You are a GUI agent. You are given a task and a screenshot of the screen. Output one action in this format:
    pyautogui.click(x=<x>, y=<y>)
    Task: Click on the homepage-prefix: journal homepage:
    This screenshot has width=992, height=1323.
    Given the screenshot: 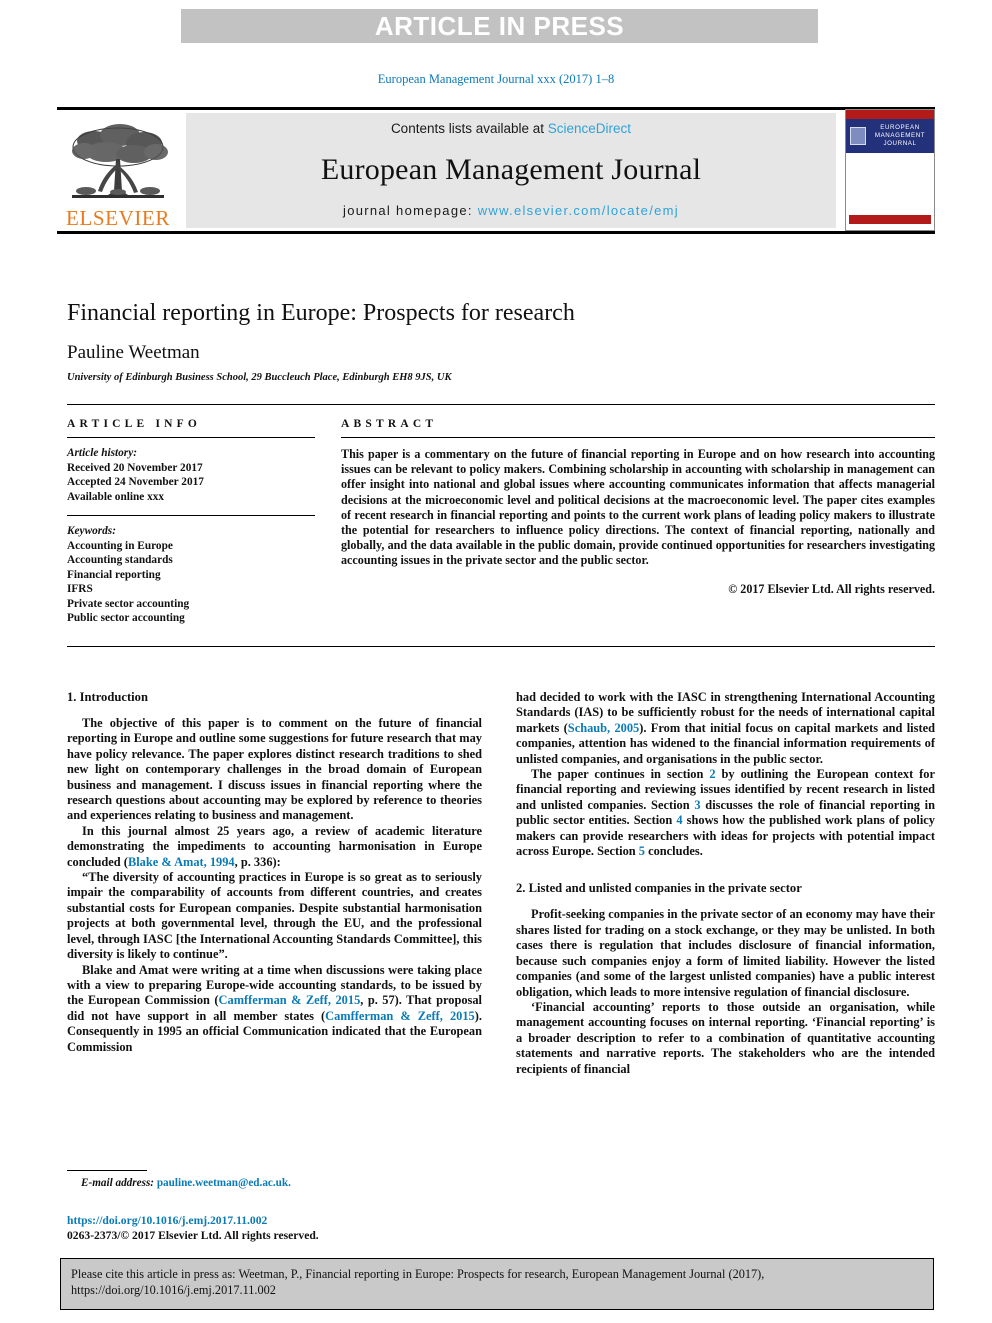 What is the action you would take?
    pyautogui.click(x=410, y=210)
    